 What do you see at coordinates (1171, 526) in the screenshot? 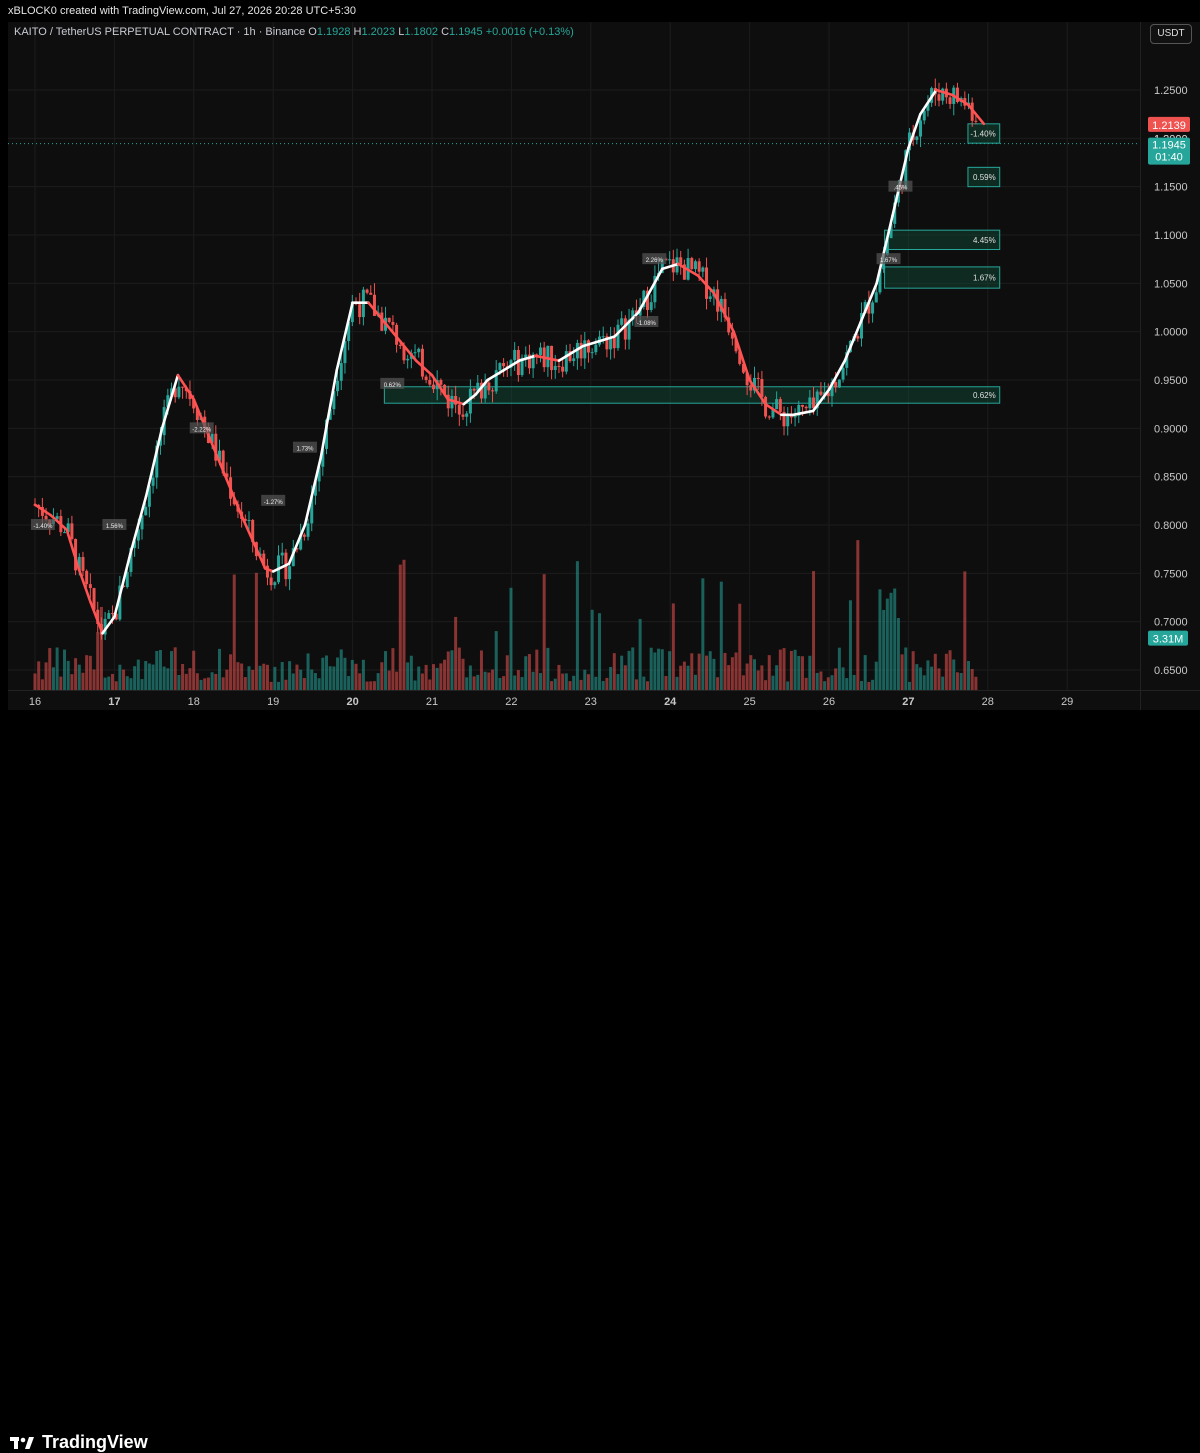
I see `price-tick-label: 0.8000` at bounding box center [1171, 526].